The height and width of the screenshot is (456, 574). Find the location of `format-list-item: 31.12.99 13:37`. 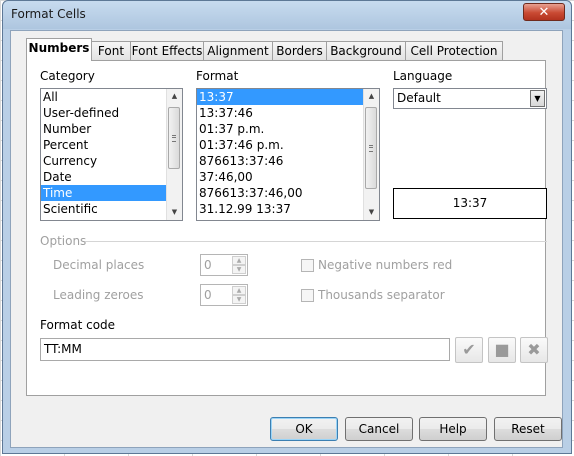

format-list-item: 31.12.99 13:37 is located at coordinates (288, 209).